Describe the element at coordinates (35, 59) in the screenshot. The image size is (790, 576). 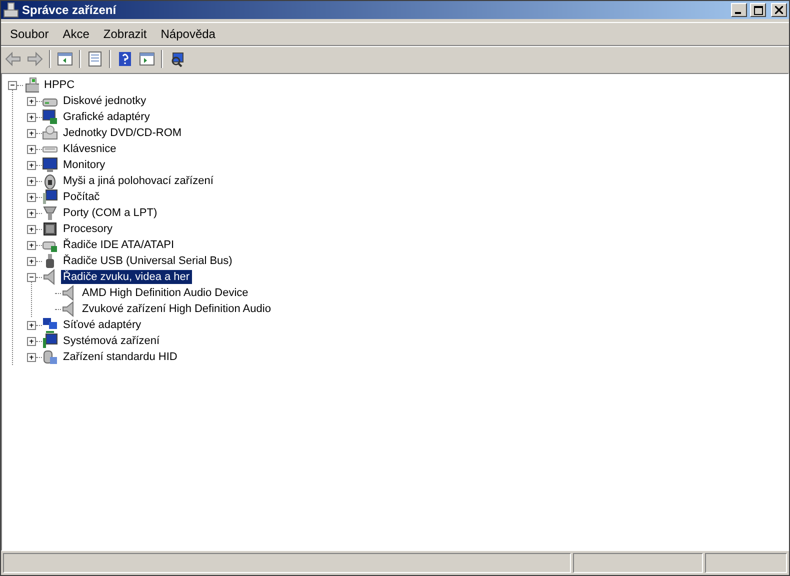
I see `forward-arrow-icon` at that location.